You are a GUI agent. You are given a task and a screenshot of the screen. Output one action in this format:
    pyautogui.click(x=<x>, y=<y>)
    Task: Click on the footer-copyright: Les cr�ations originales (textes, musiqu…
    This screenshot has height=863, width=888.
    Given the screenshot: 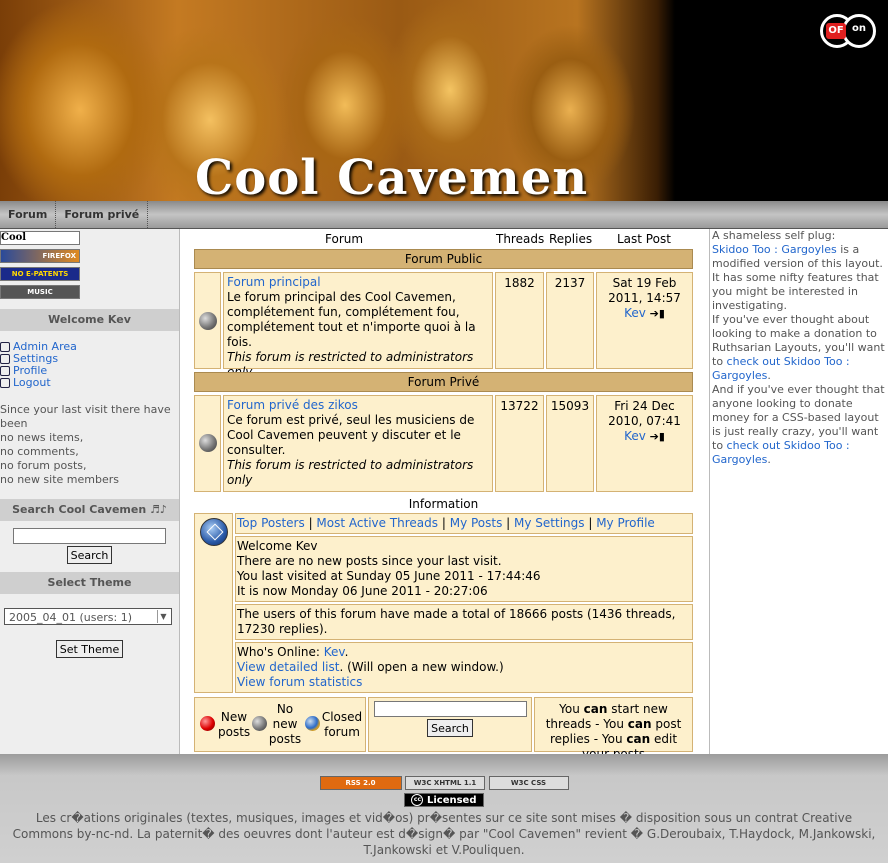 What is the action you would take?
    pyautogui.click(x=444, y=834)
    